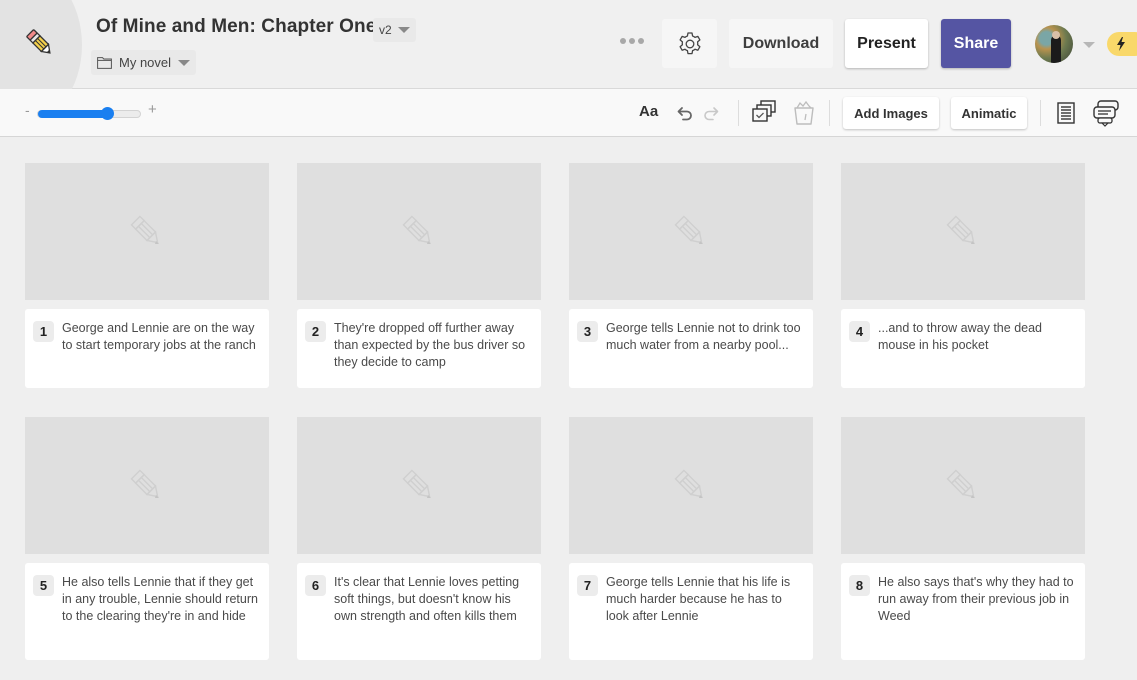 This screenshot has width=1137, height=680. Describe the element at coordinates (764, 113) in the screenshot. I see `select-frames-icon` at that location.